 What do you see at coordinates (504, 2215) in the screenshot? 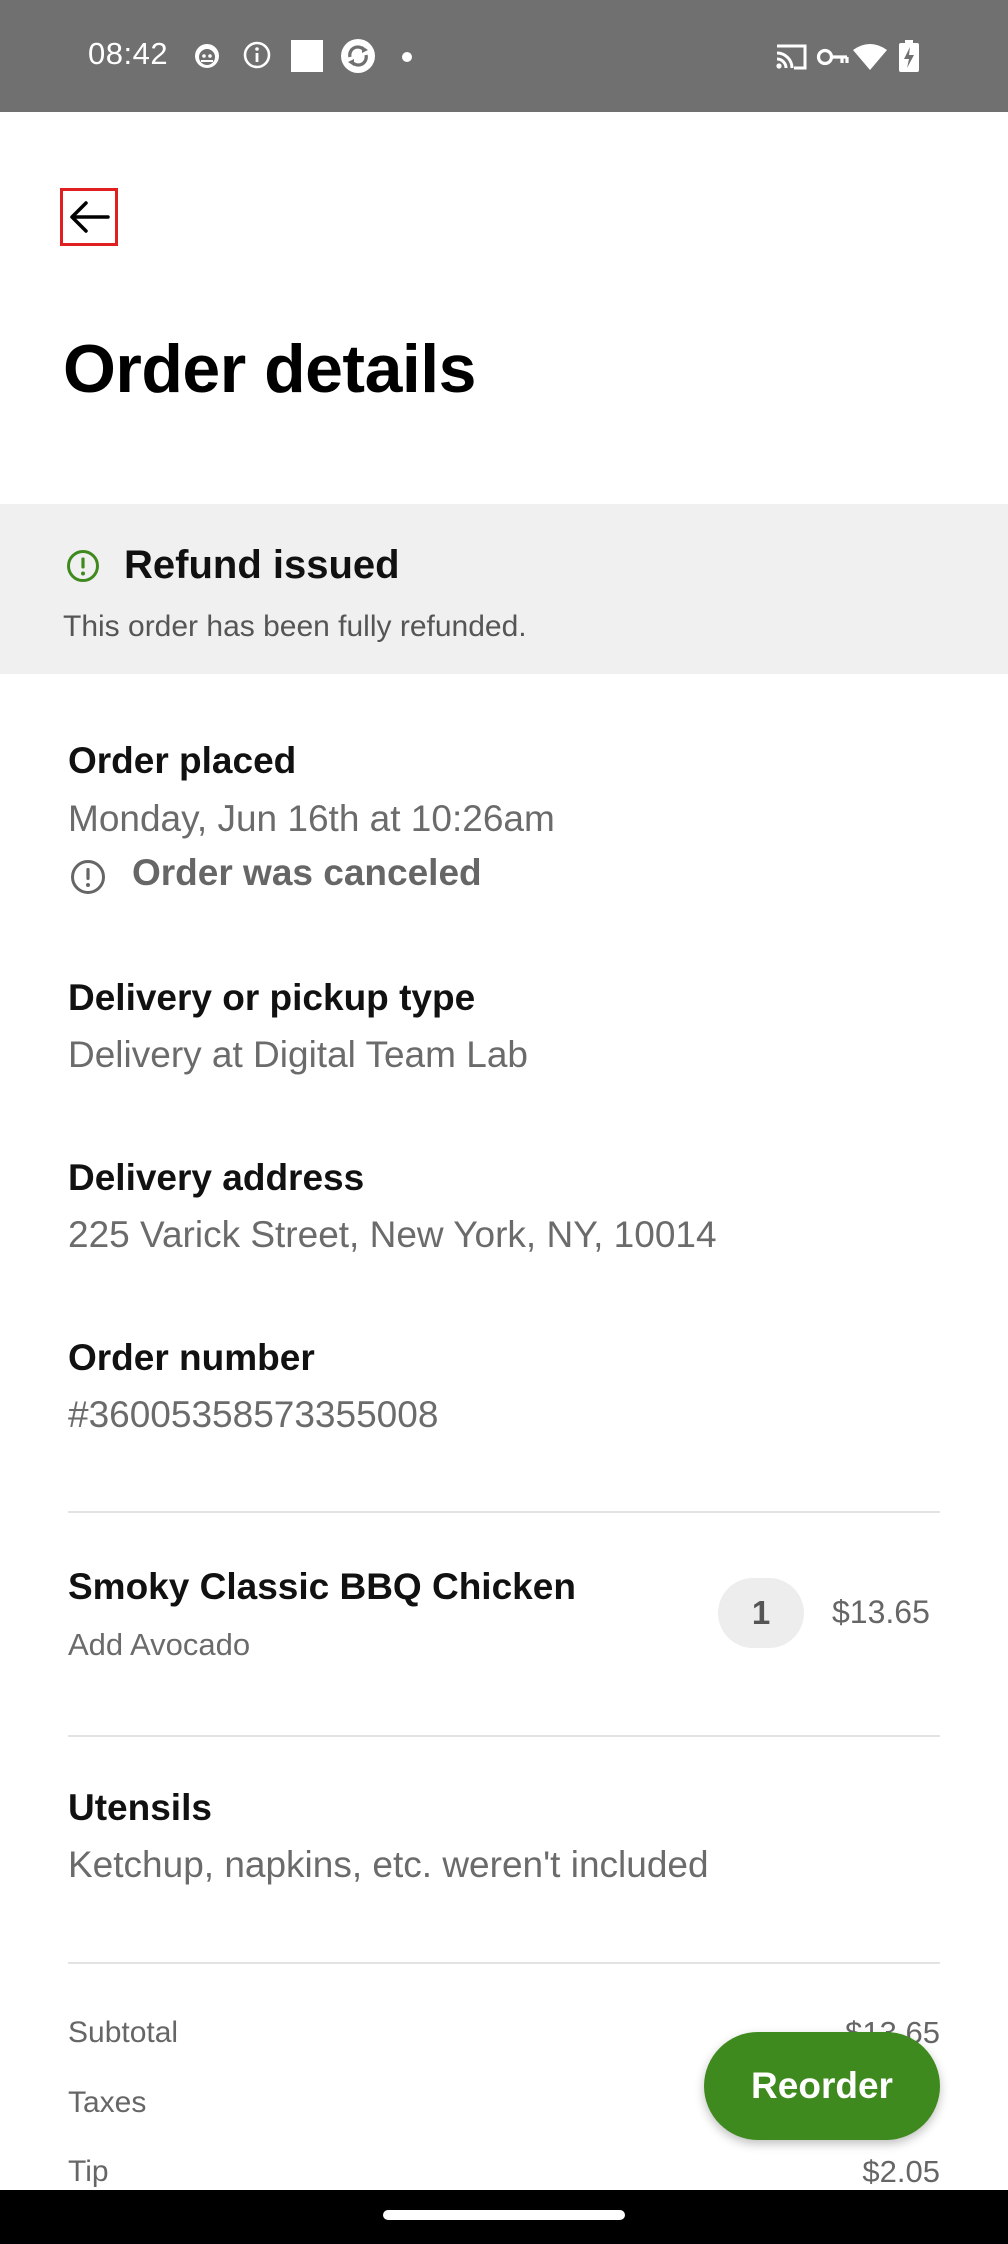
I see `home-gesture-handle` at bounding box center [504, 2215].